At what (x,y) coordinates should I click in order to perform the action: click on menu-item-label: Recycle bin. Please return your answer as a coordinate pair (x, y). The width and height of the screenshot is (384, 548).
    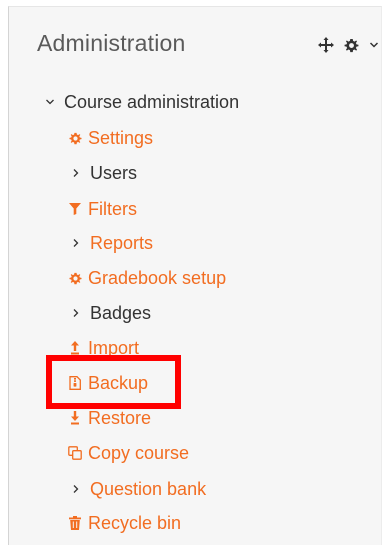
    Looking at the image, I should click on (135, 522).